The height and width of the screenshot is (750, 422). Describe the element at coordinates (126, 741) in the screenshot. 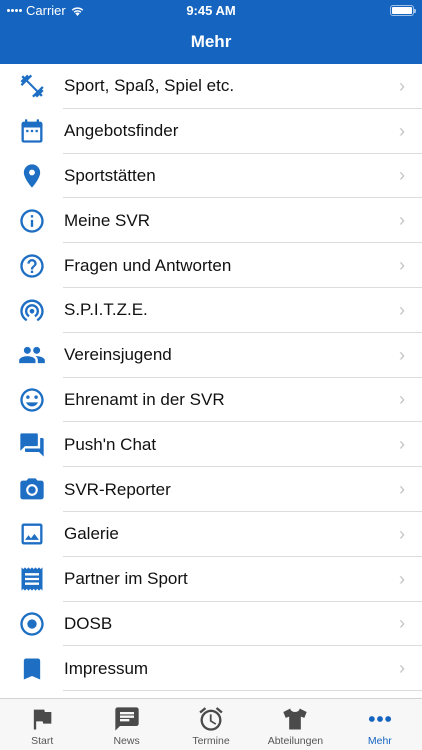

I see `tab-label: News` at that location.